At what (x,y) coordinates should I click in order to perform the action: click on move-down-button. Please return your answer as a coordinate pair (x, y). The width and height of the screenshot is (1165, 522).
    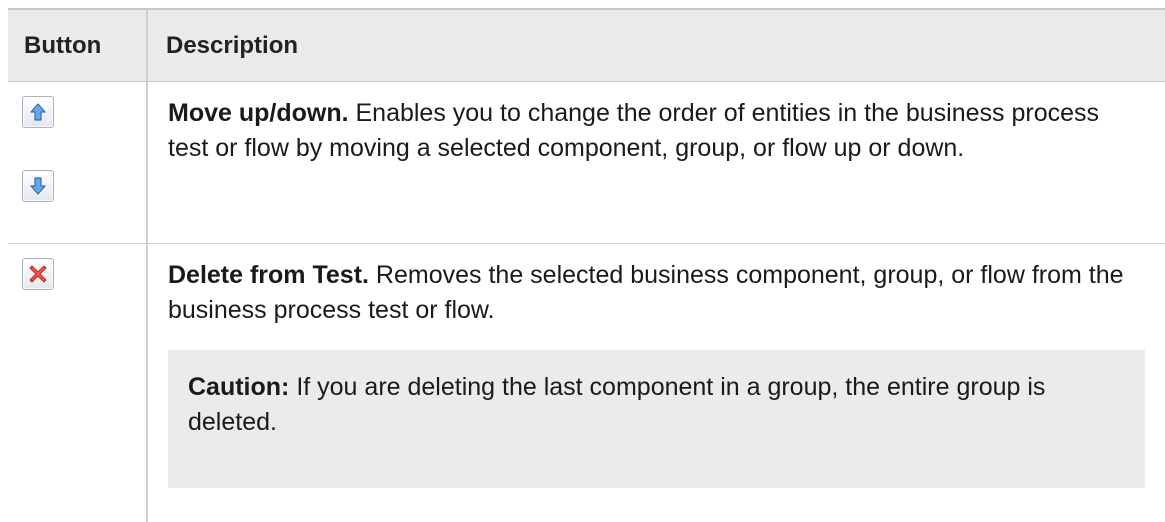
    Looking at the image, I should click on (38, 186).